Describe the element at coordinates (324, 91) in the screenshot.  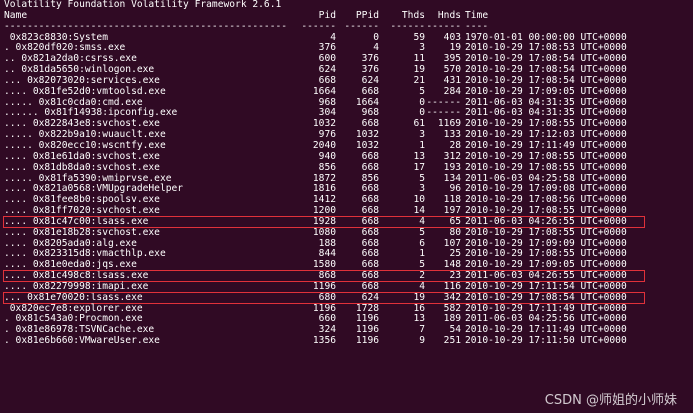
I see `process-pid: 1664` at that location.